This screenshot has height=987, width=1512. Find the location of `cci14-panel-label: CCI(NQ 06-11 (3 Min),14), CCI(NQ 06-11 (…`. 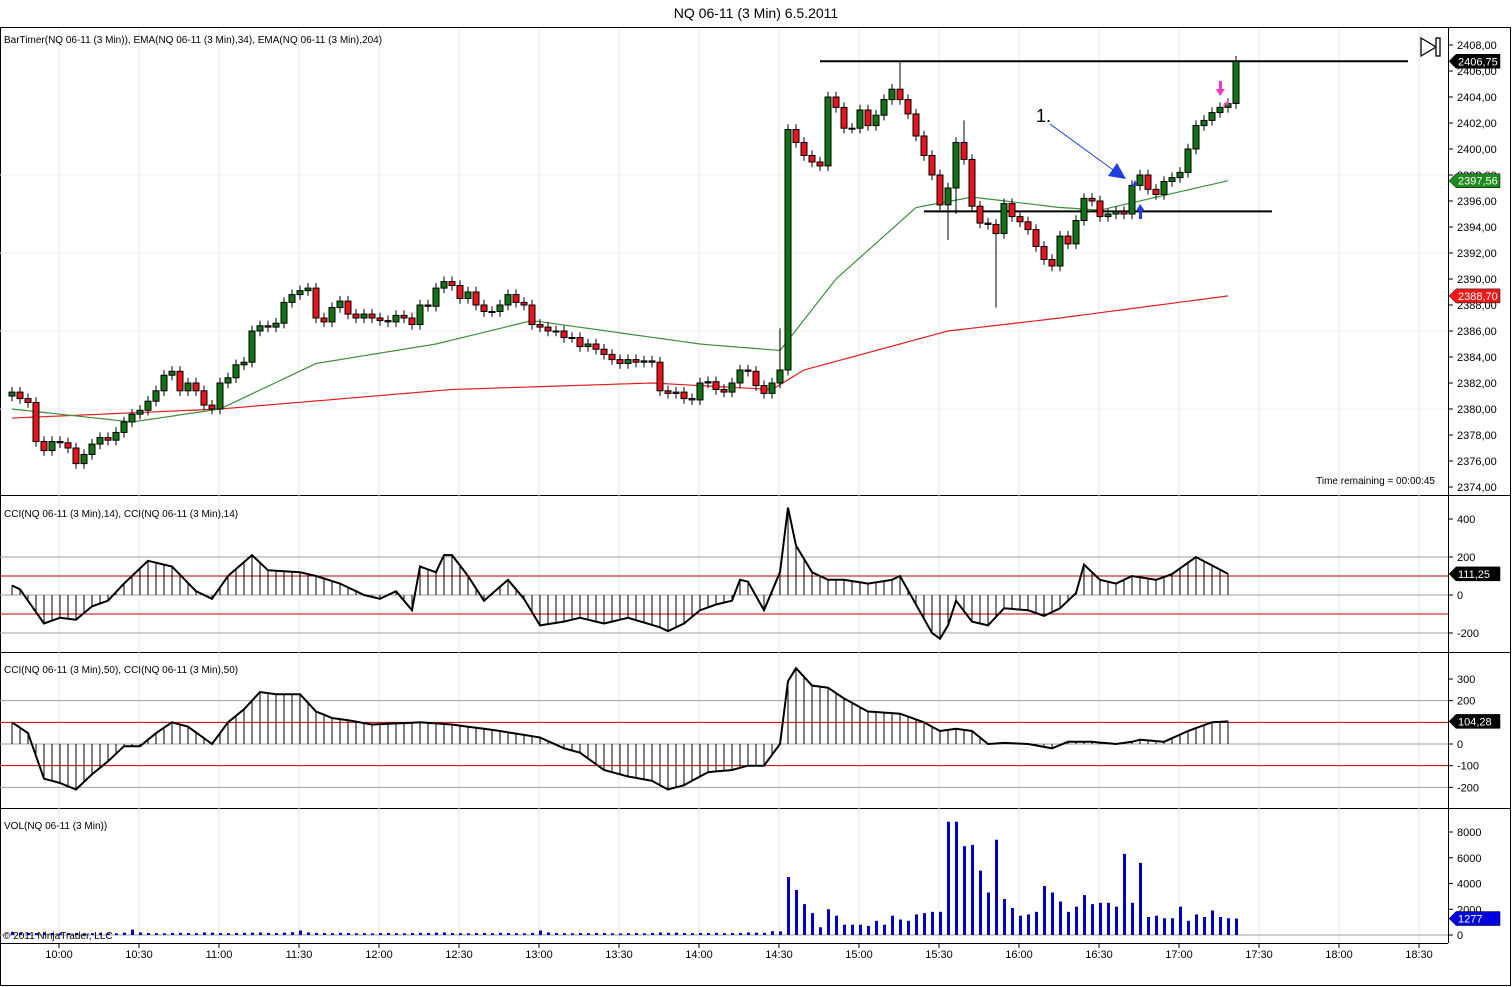

cci14-panel-label: CCI(NQ 06-11 (3 Min),14), CCI(NQ 06-11 (… is located at coordinates (121, 514).